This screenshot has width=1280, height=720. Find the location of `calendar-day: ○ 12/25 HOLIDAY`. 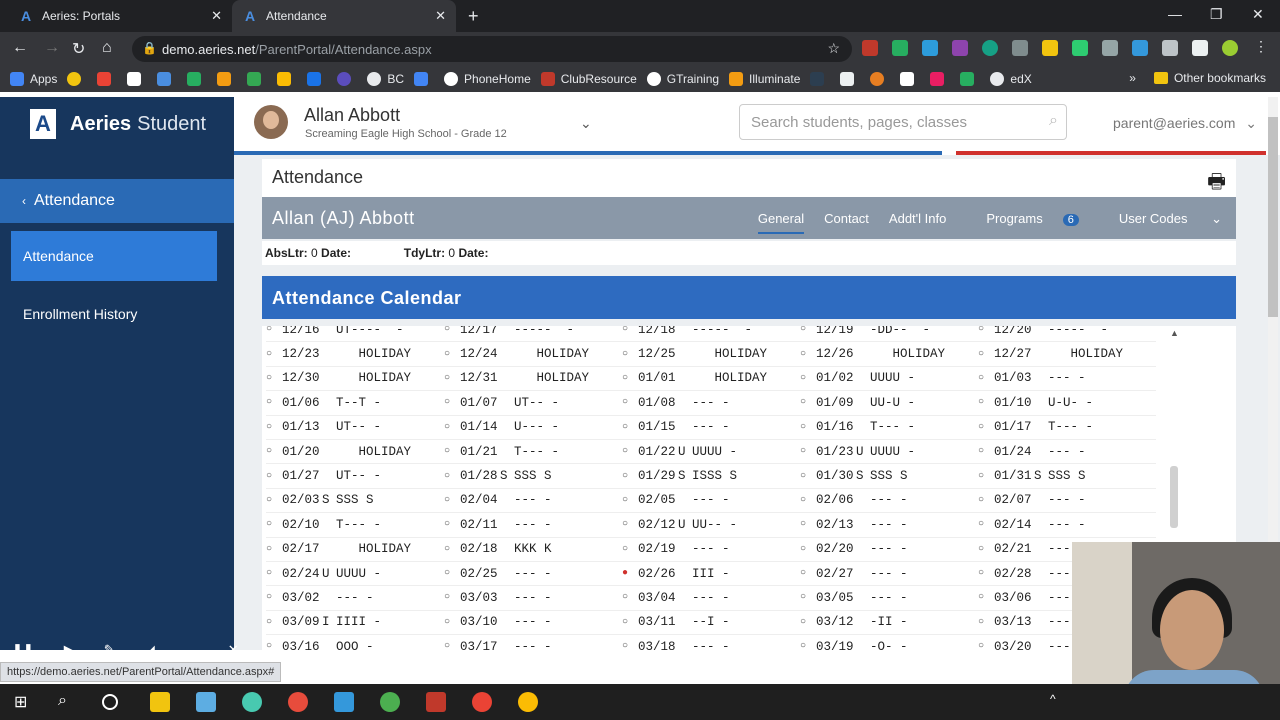

calendar-day: ○ 12/25 HOLIDAY is located at coordinates (711, 353).